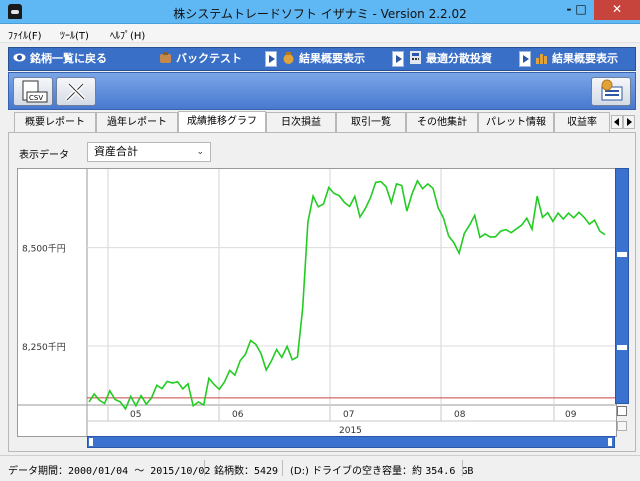  I want to click on tab-other-stats: その他集計, so click(442, 122).